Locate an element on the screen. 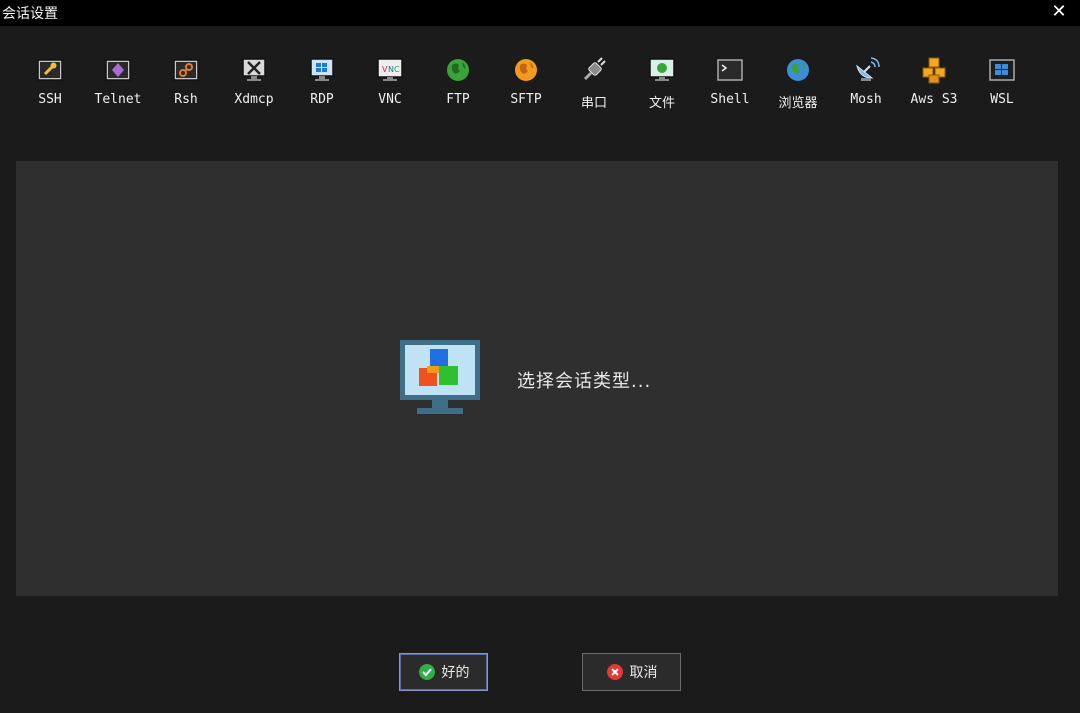 The image size is (1080, 713). title-bar: 会话设置 ✕ is located at coordinates (540, 13).